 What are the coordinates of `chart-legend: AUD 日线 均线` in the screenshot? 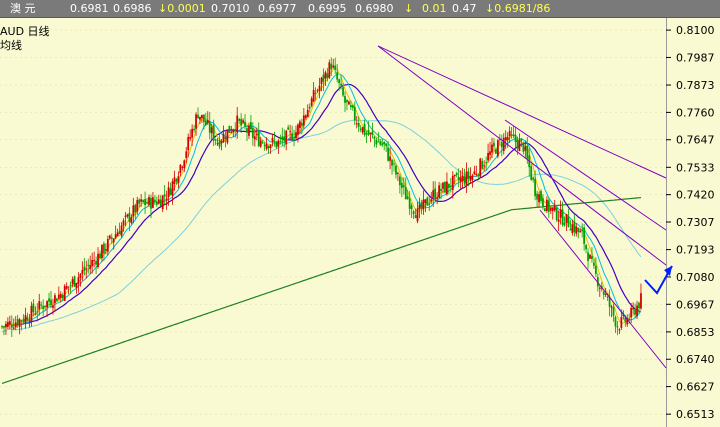 It's located at (25, 39).